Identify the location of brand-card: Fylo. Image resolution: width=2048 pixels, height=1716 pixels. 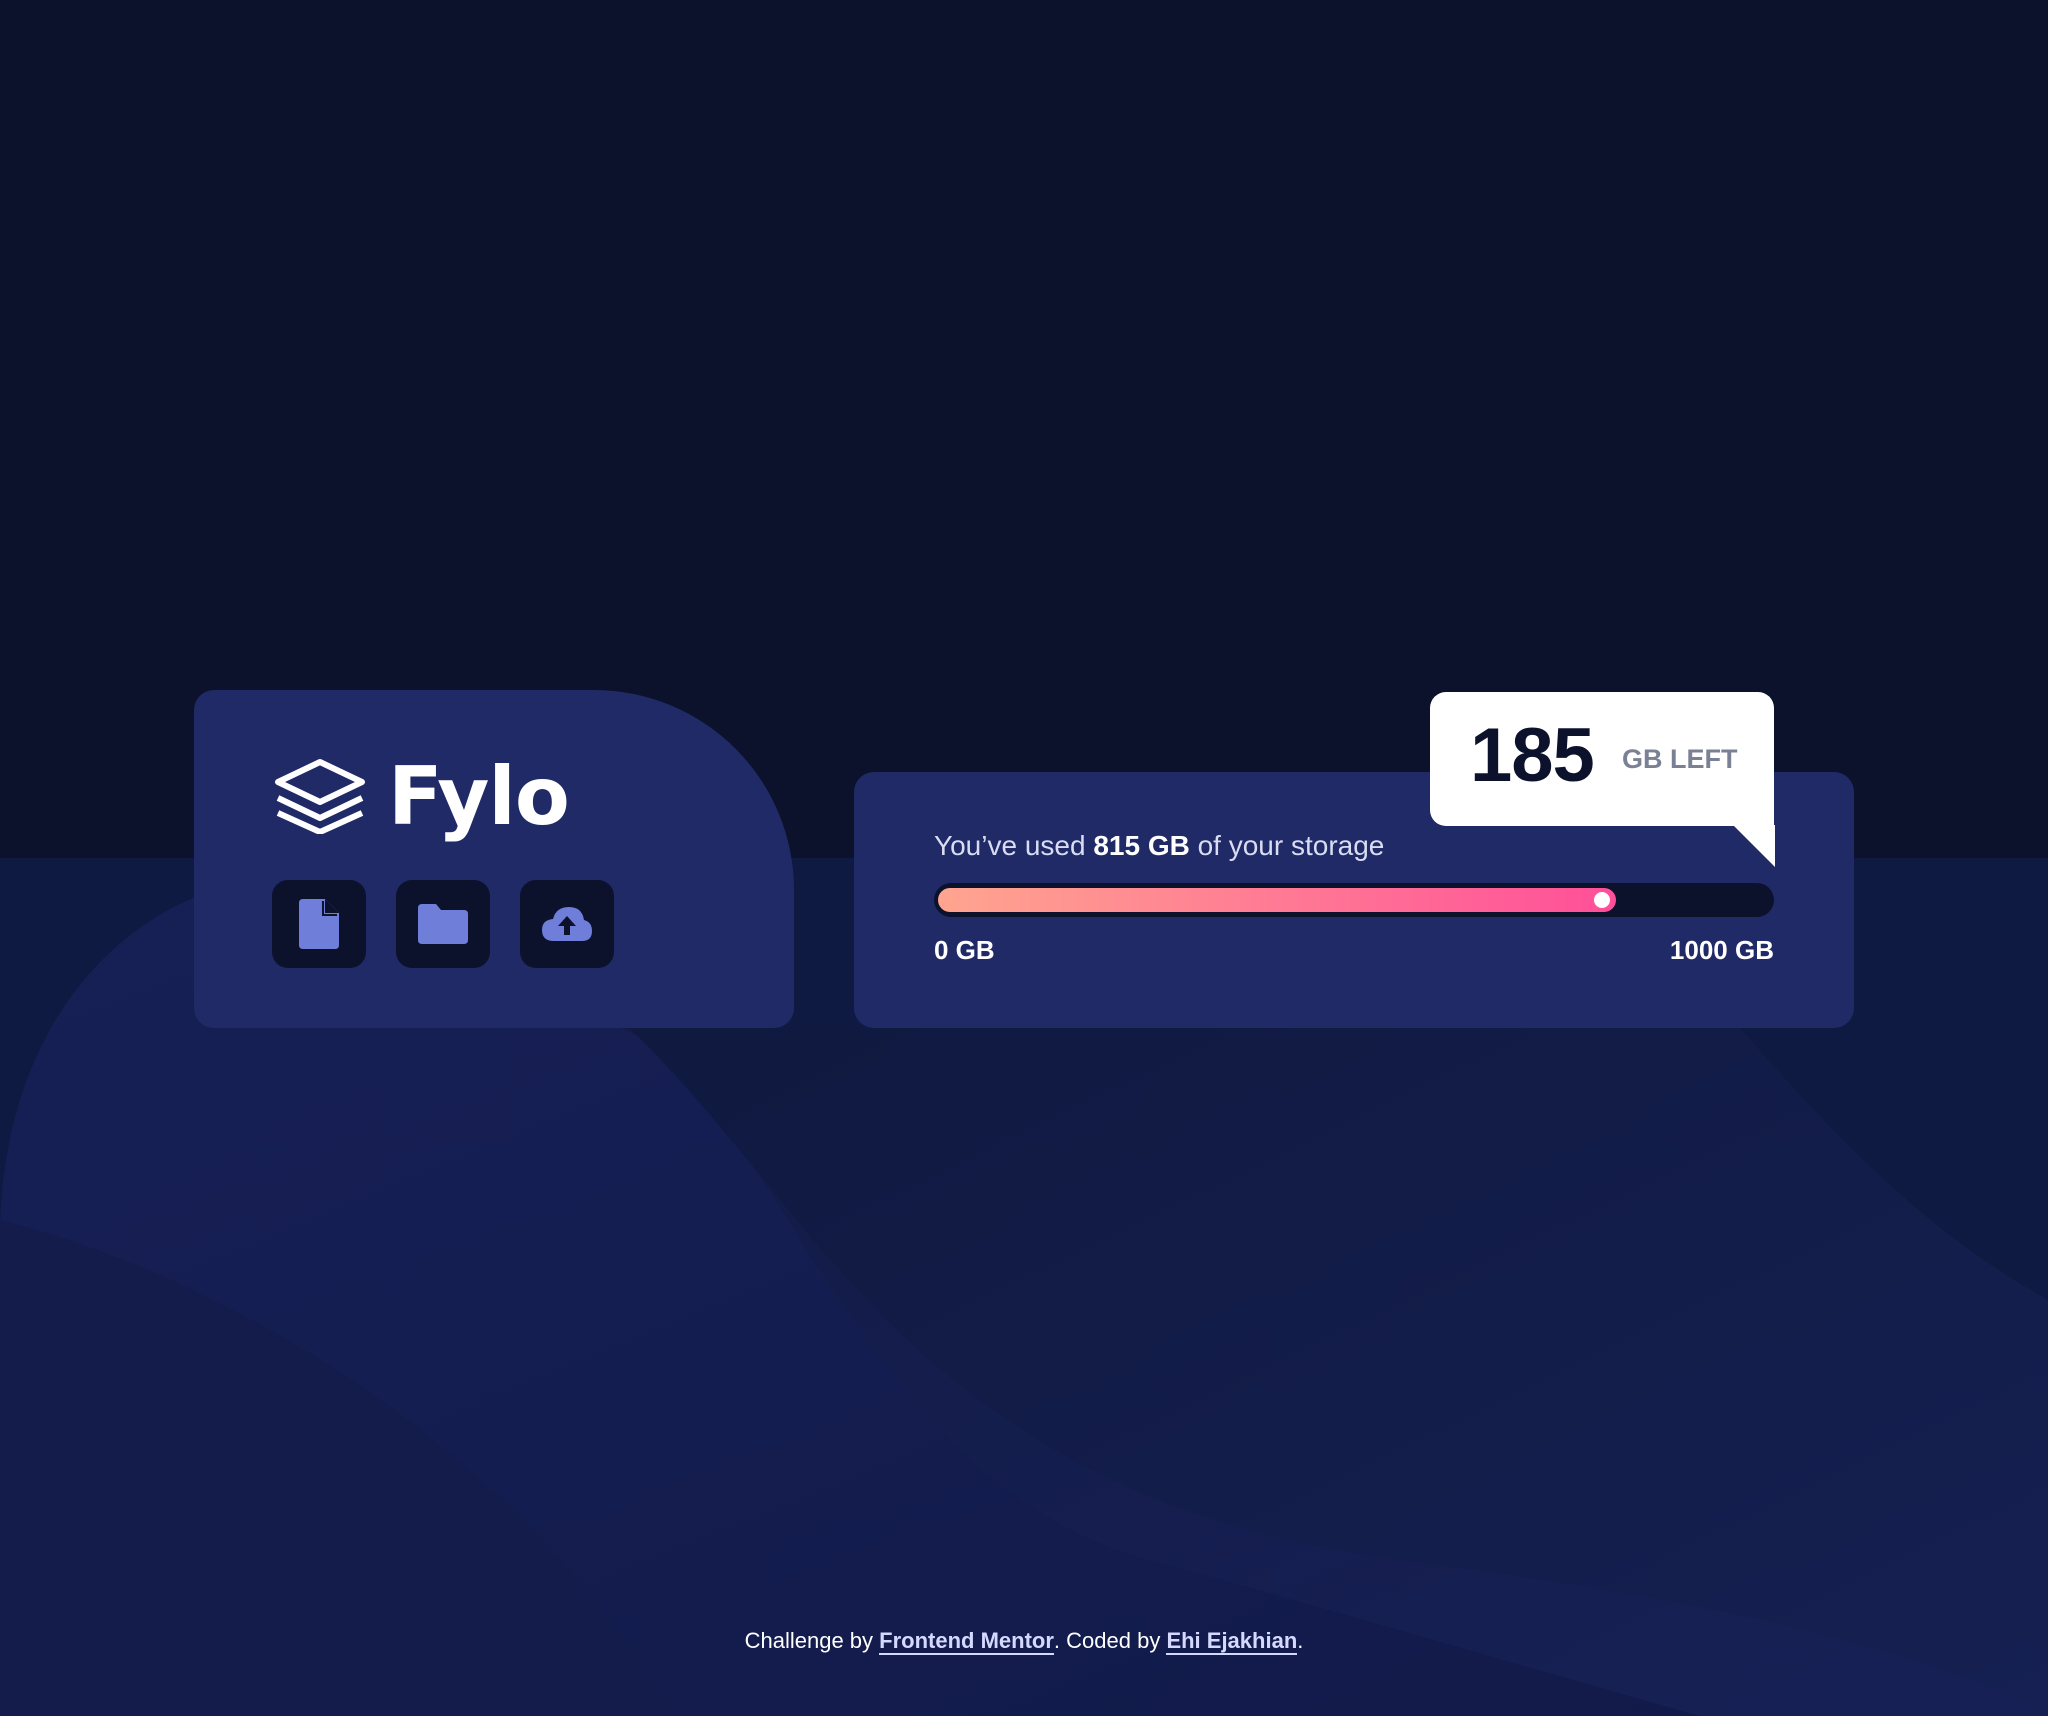
(494, 859).